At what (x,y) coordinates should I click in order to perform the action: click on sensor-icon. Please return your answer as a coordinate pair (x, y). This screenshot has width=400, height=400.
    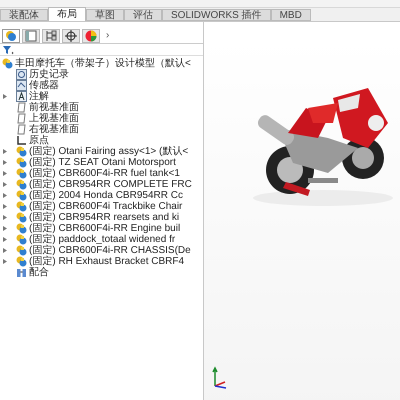
    Looking at the image, I should click on (21, 85).